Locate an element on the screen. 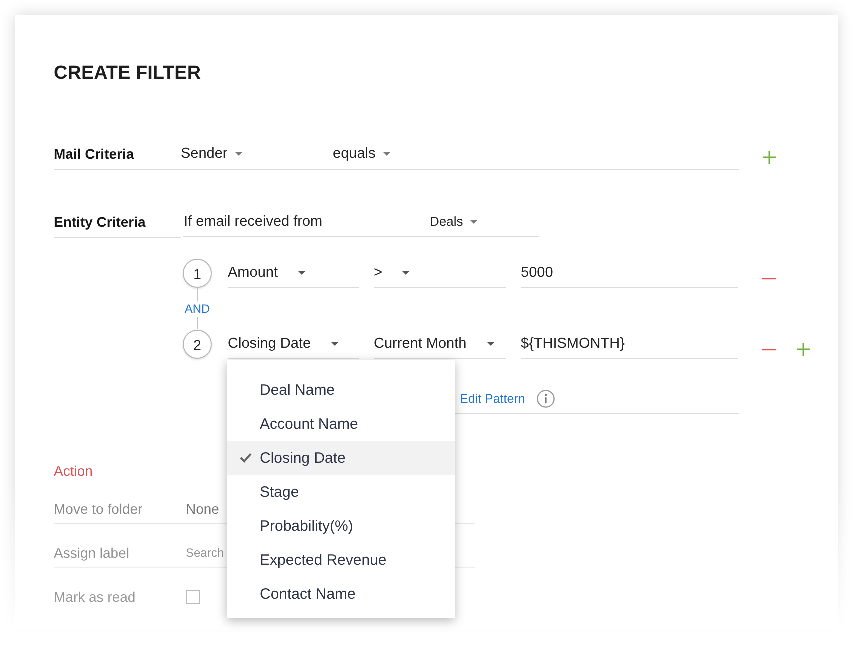 The image size is (855, 670). action-label: Assign label is located at coordinates (92, 552).